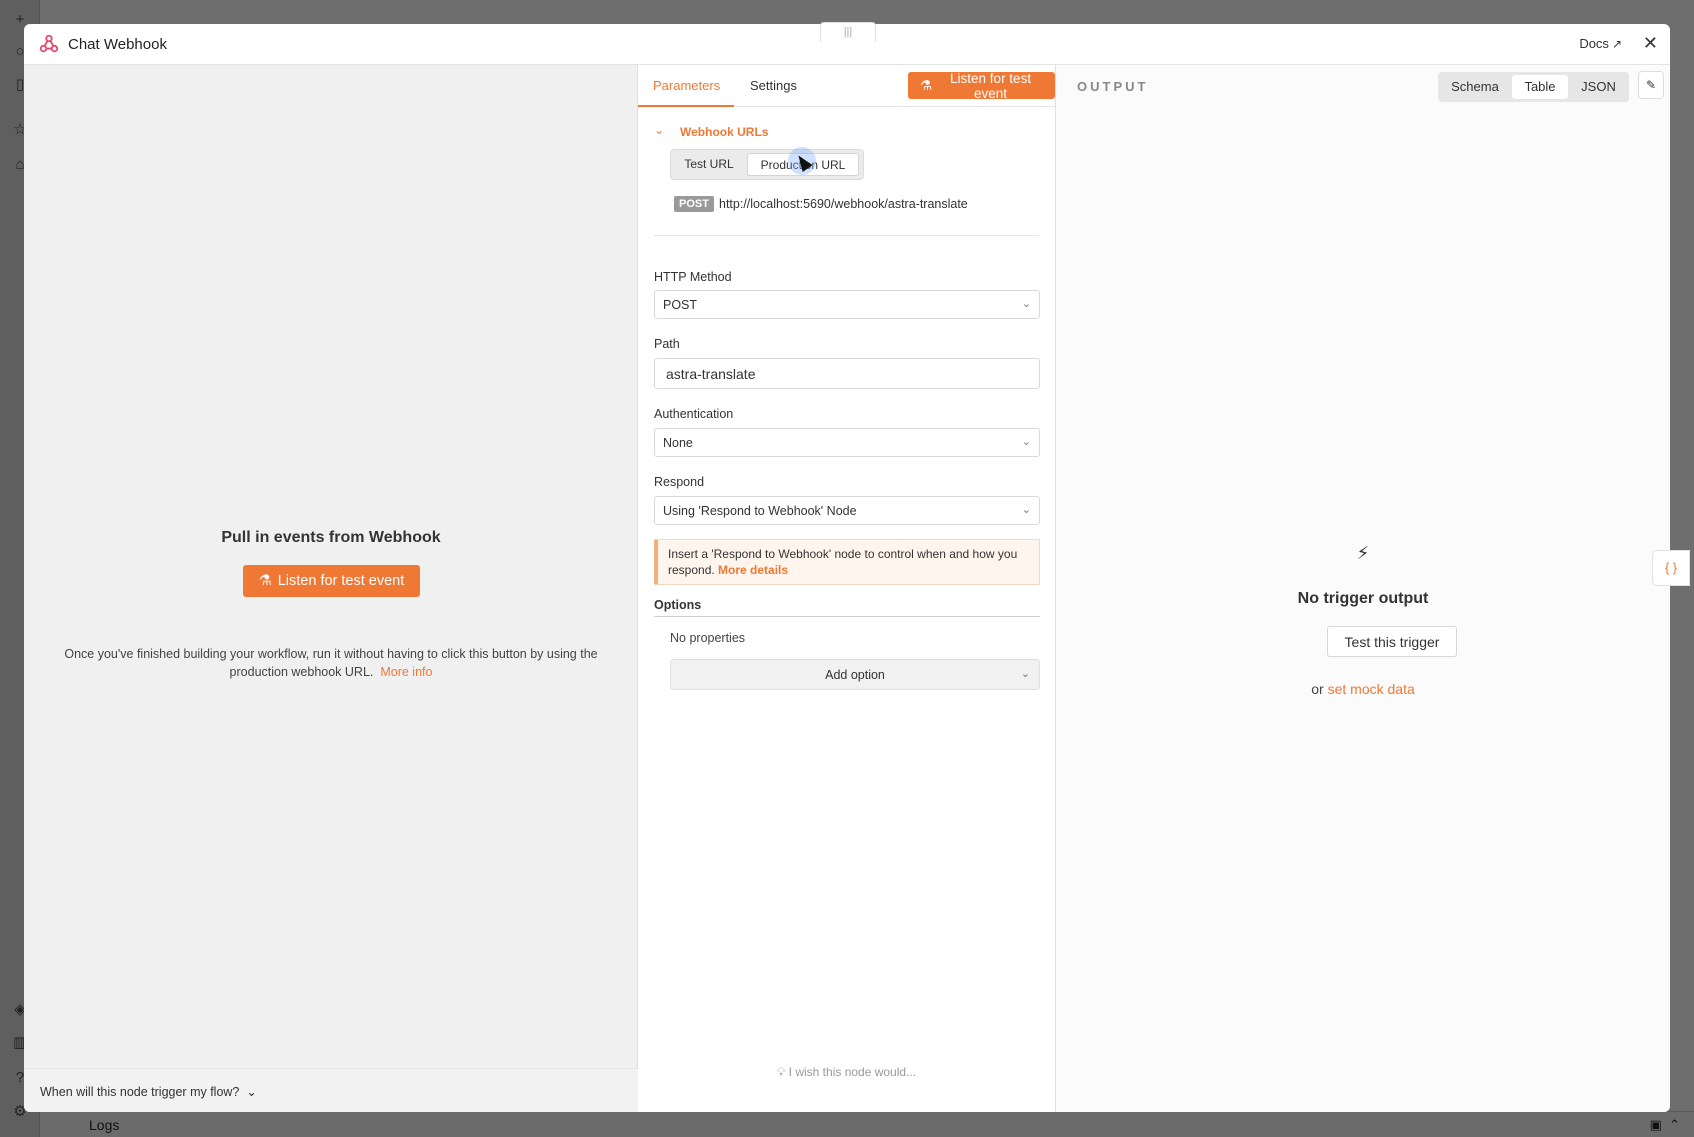 The width and height of the screenshot is (1694, 1137). Describe the element at coordinates (711, 374) in the screenshot. I see `path-value: astra-translate` at that location.